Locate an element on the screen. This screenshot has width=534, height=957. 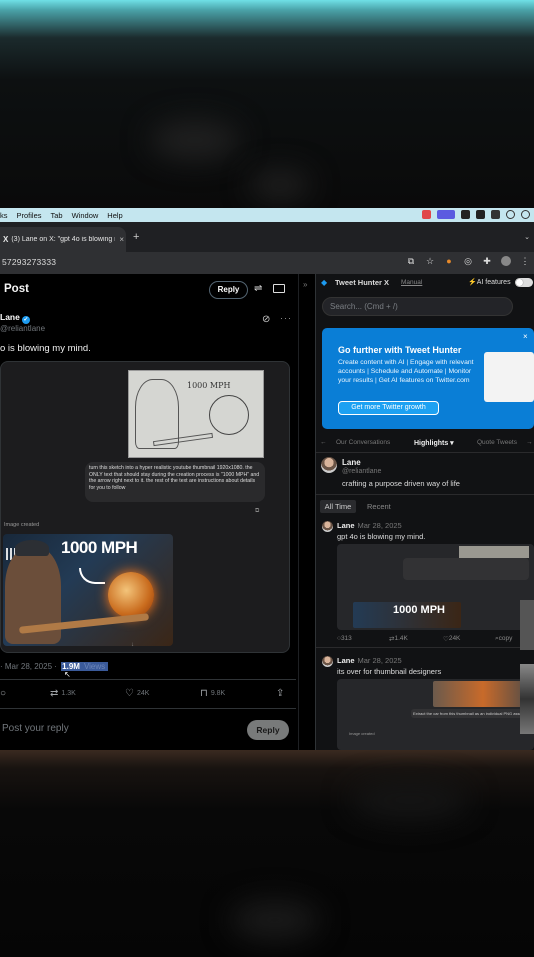
download-icon: ↓ is located at coordinates (132, 645).